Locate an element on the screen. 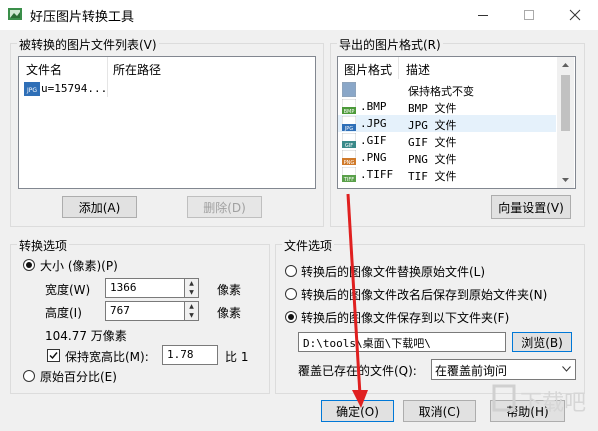 The image size is (598, 431). overwrite-value: 在覆盖前询问 is located at coordinates (471, 371).